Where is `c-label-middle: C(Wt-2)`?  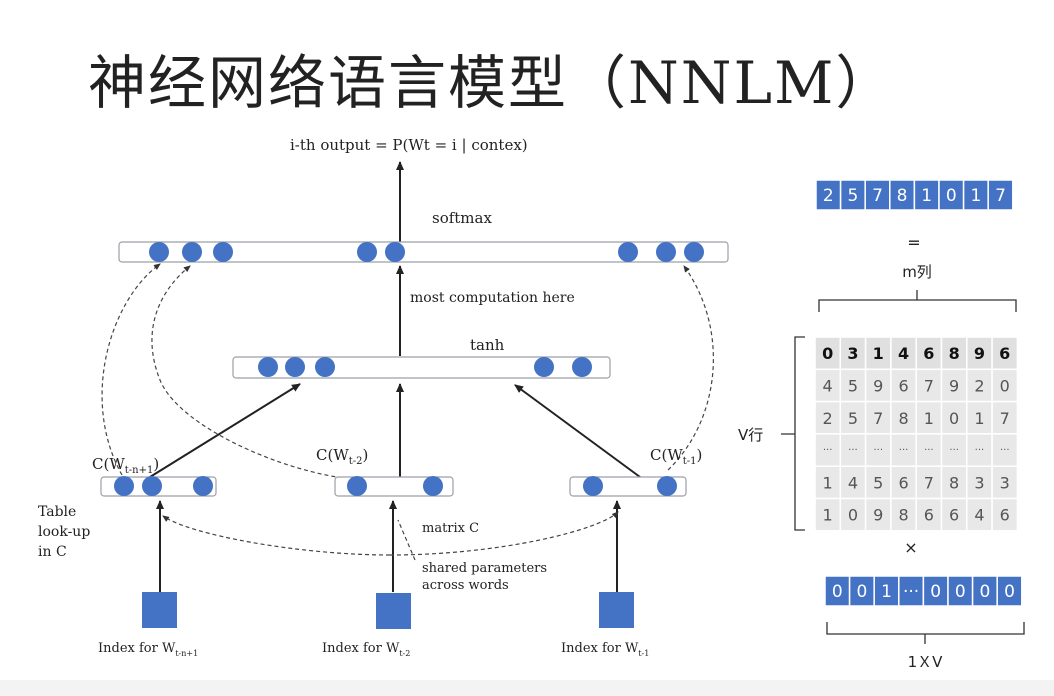
c-label-middle: C(Wt-2) is located at coordinates (342, 456).